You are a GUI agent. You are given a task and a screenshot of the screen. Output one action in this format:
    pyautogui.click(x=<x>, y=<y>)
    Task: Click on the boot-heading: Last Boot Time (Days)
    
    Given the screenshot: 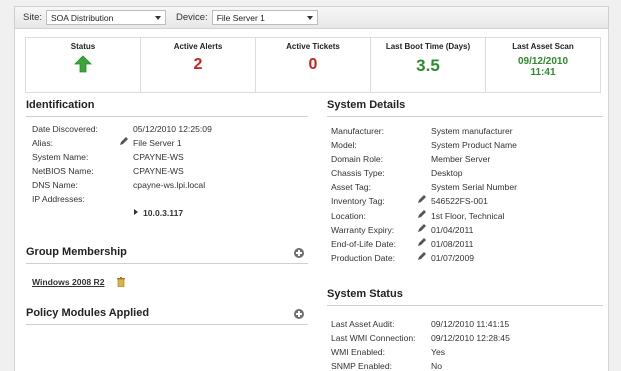 What is the action you would take?
    pyautogui.click(x=428, y=46)
    